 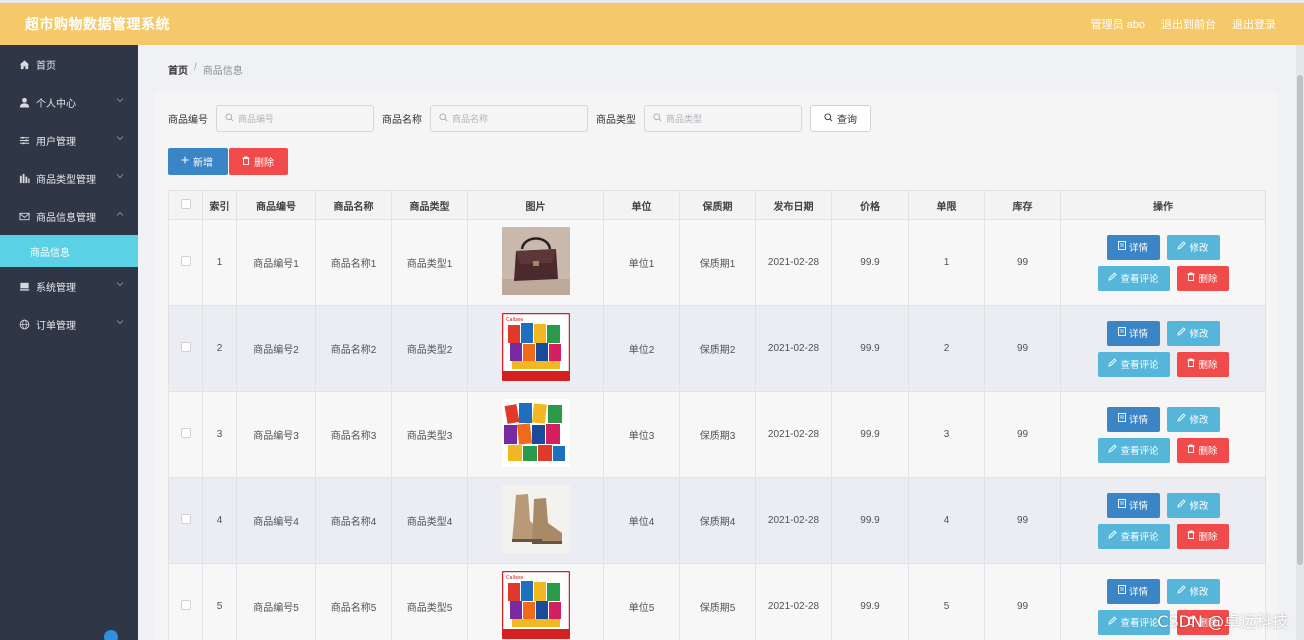 I want to click on column-header: 发布日期, so click(x=793, y=205).